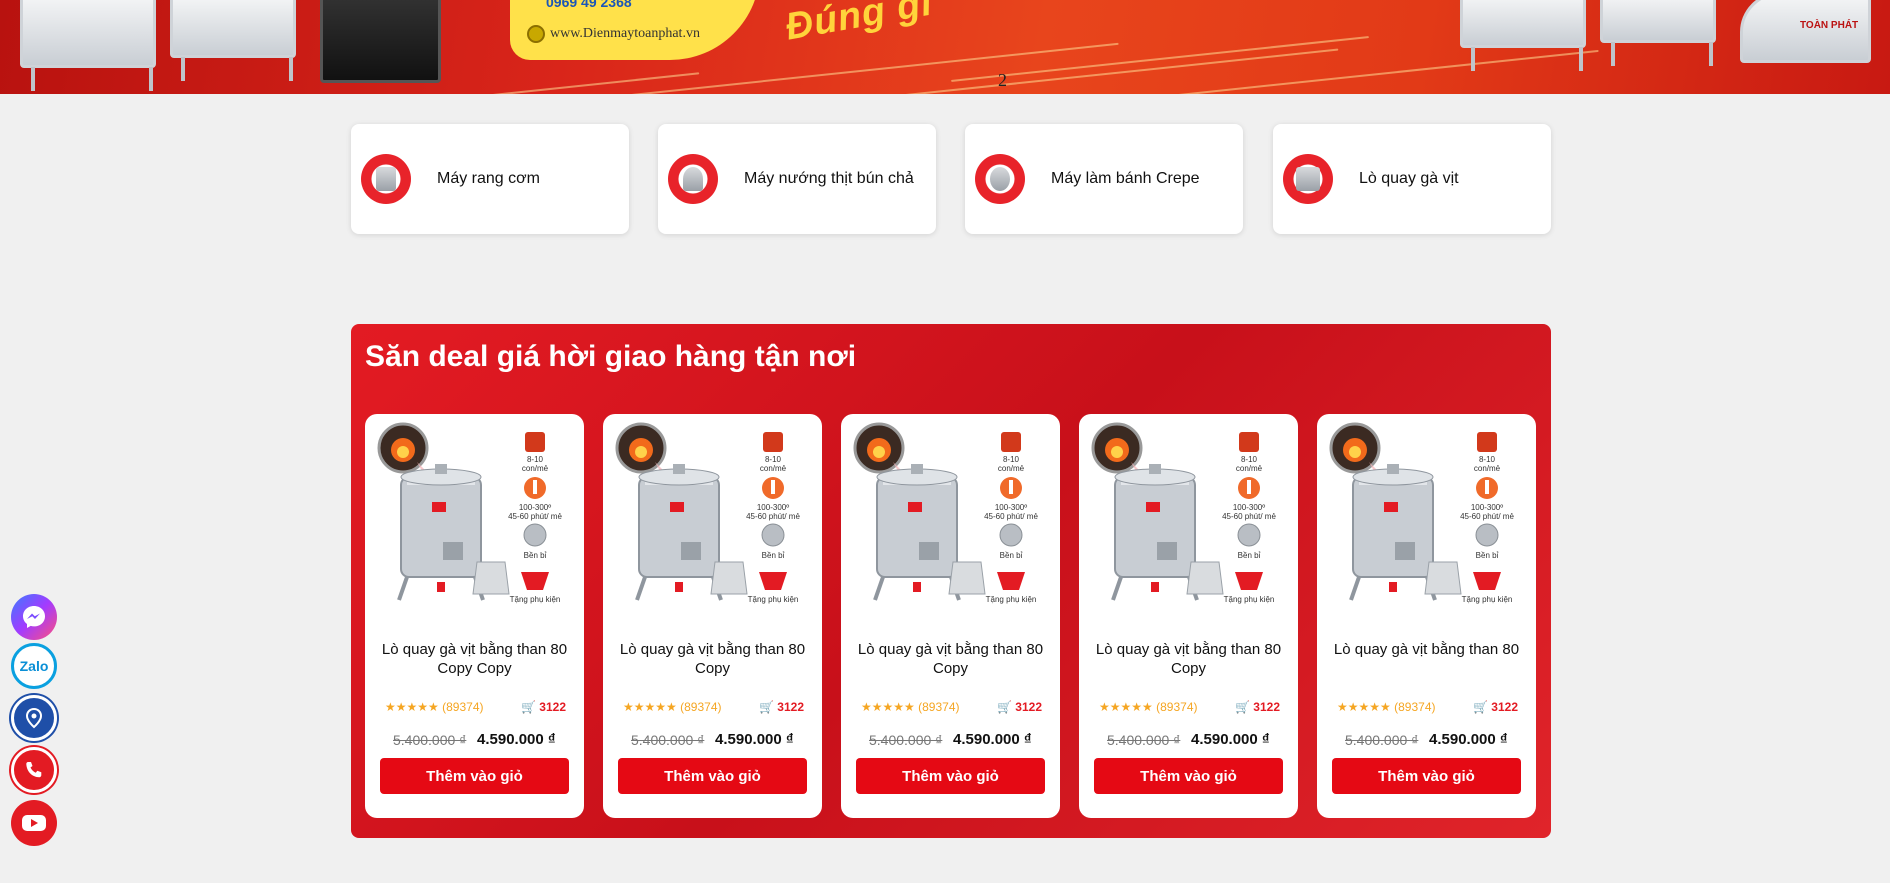 Image resolution: width=1890 pixels, height=883 pixels. I want to click on category-card-grill: Máy nướng thịt bún chả, so click(797, 179).